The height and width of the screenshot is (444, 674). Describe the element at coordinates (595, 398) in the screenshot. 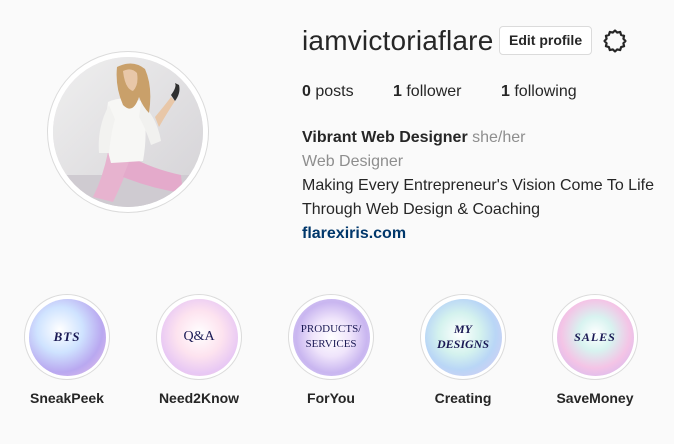

I see `highlight-label: SaveMoney` at that location.